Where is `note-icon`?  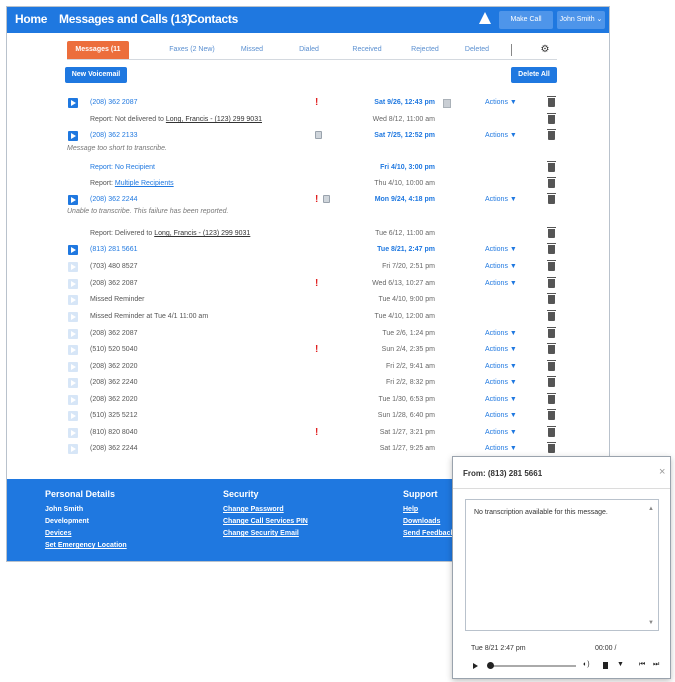
note-icon is located at coordinates (447, 103).